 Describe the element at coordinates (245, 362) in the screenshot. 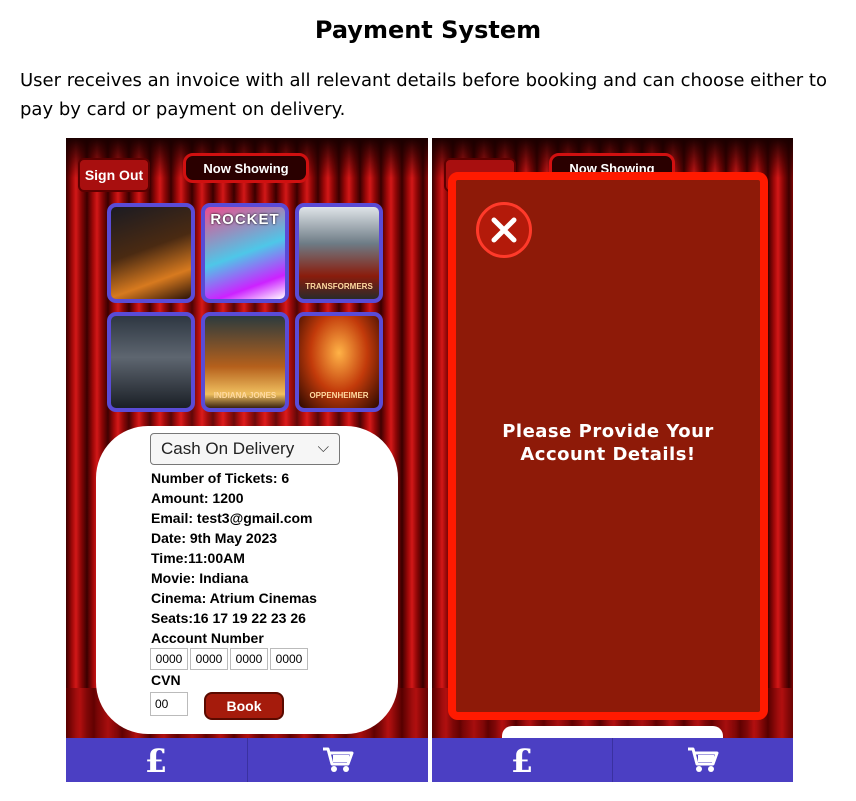

I see `movie-poster-indiana-jones: INDIANA JONES` at that location.